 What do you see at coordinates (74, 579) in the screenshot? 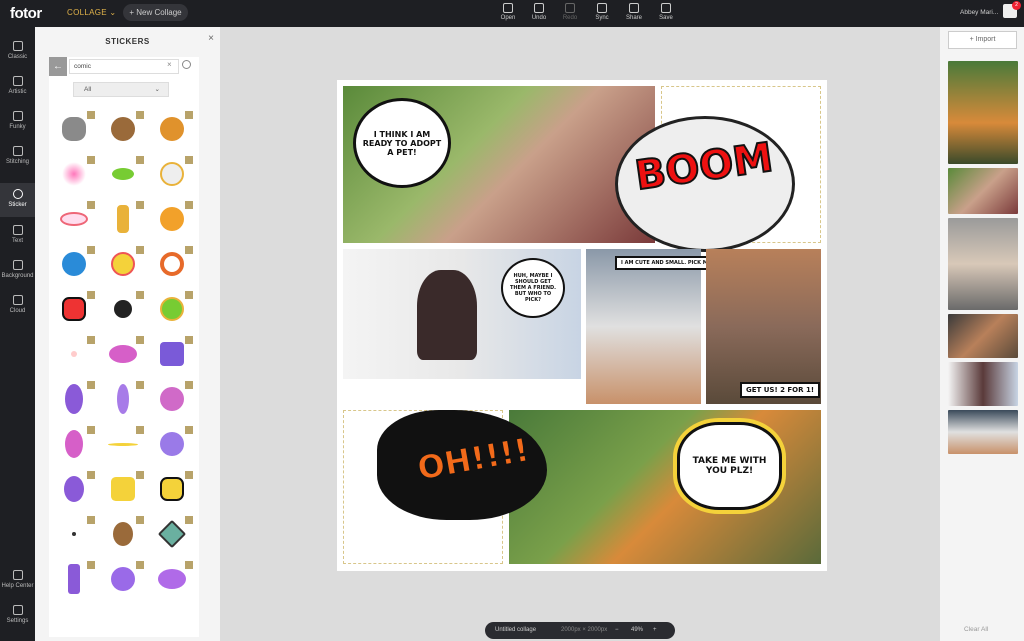
I see `sticker-purple-tower` at bounding box center [74, 579].